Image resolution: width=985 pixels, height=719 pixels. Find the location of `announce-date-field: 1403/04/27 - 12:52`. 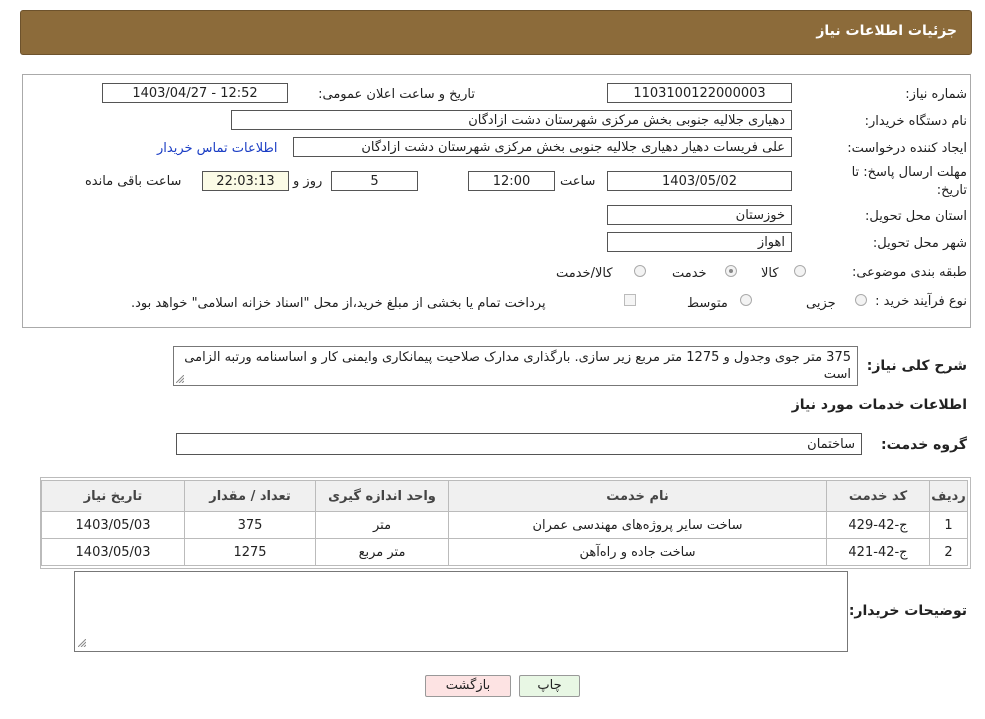

announce-date-field: 1403/04/27 - 12:52 is located at coordinates (195, 93).